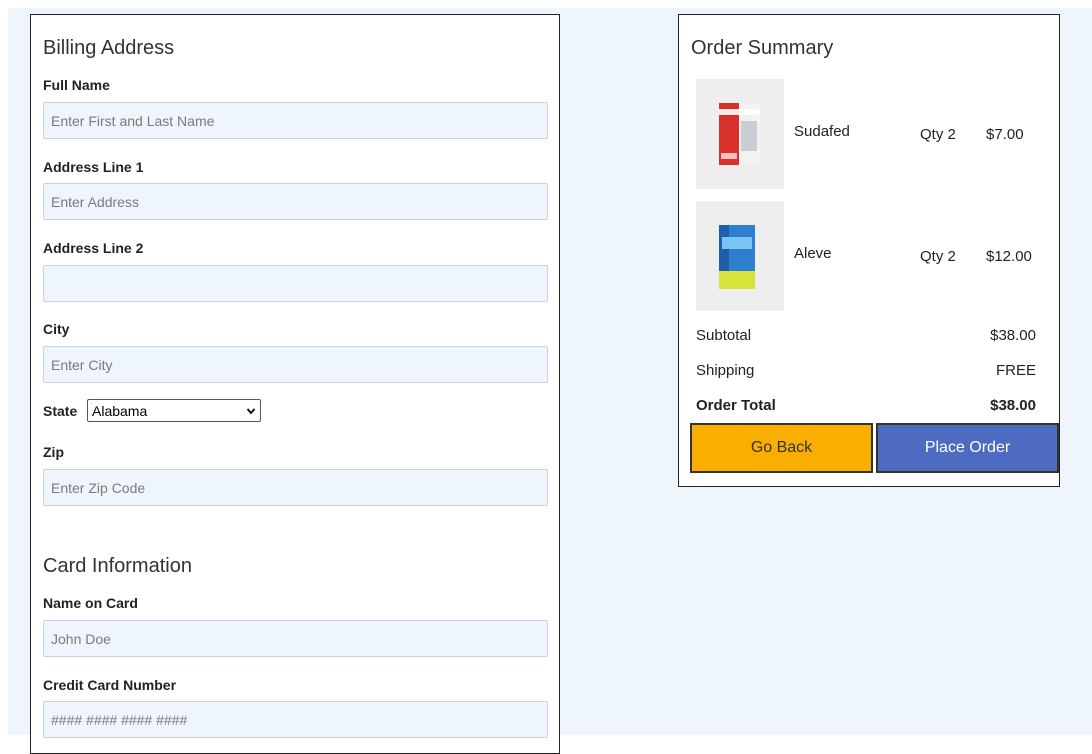 The width and height of the screenshot is (1092, 754). What do you see at coordinates (725, 370) in the screenshot?
I see `shipping-label: Shipping` at bounding box center [725, 370].